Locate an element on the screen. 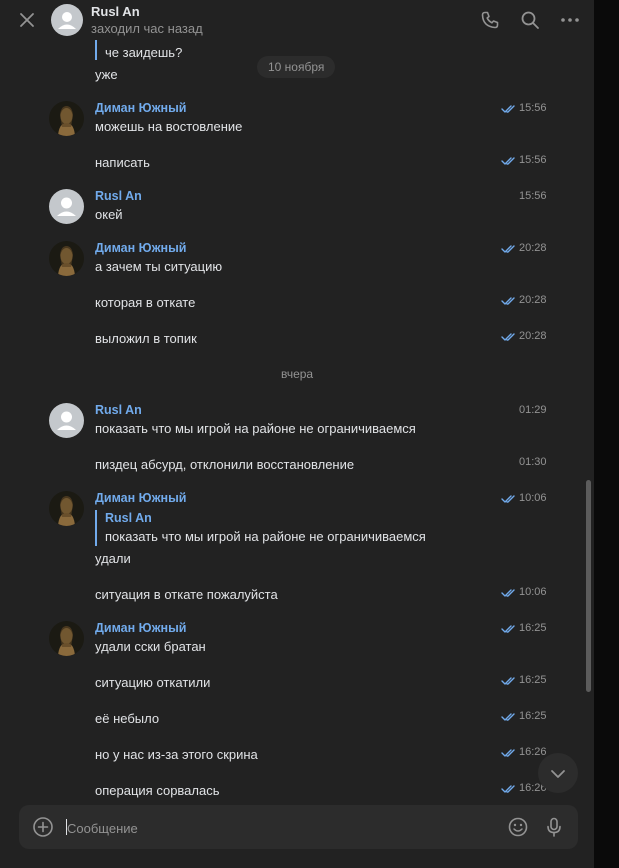 The height and width of the screenshot is (868, 619). contact-status: заходил час назад is located at coordinates (147, 28).